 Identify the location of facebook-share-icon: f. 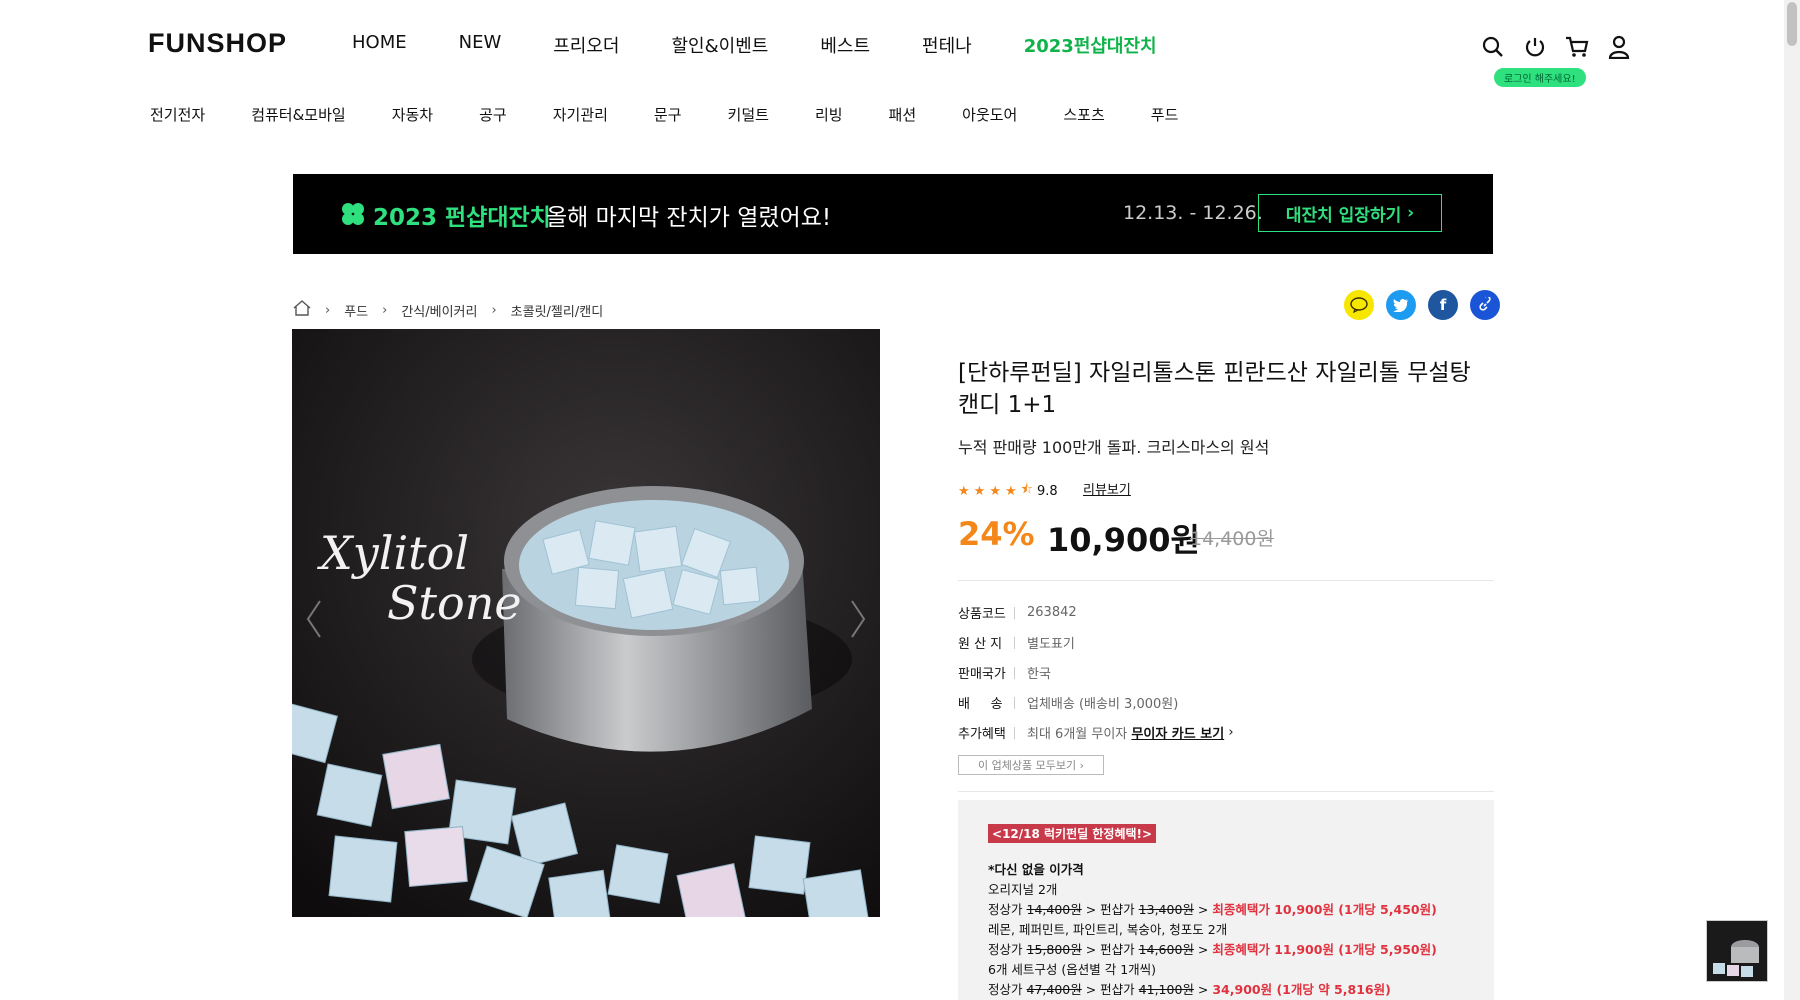
(1443, 305).